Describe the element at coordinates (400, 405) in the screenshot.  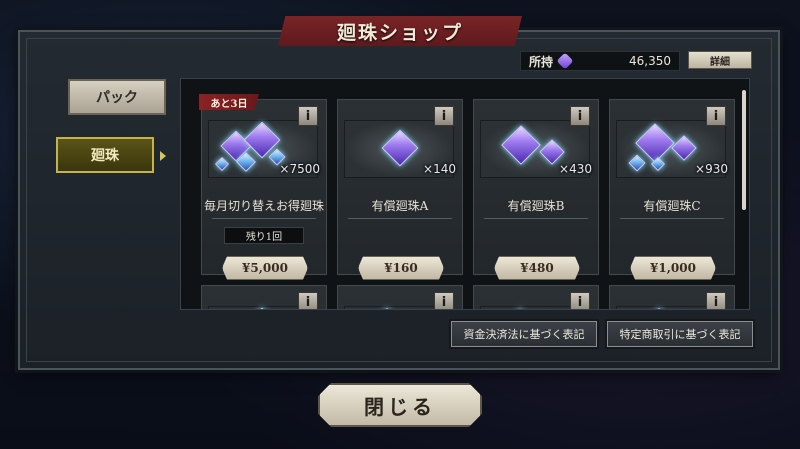
I see `close-button: 閉じる` at that location.